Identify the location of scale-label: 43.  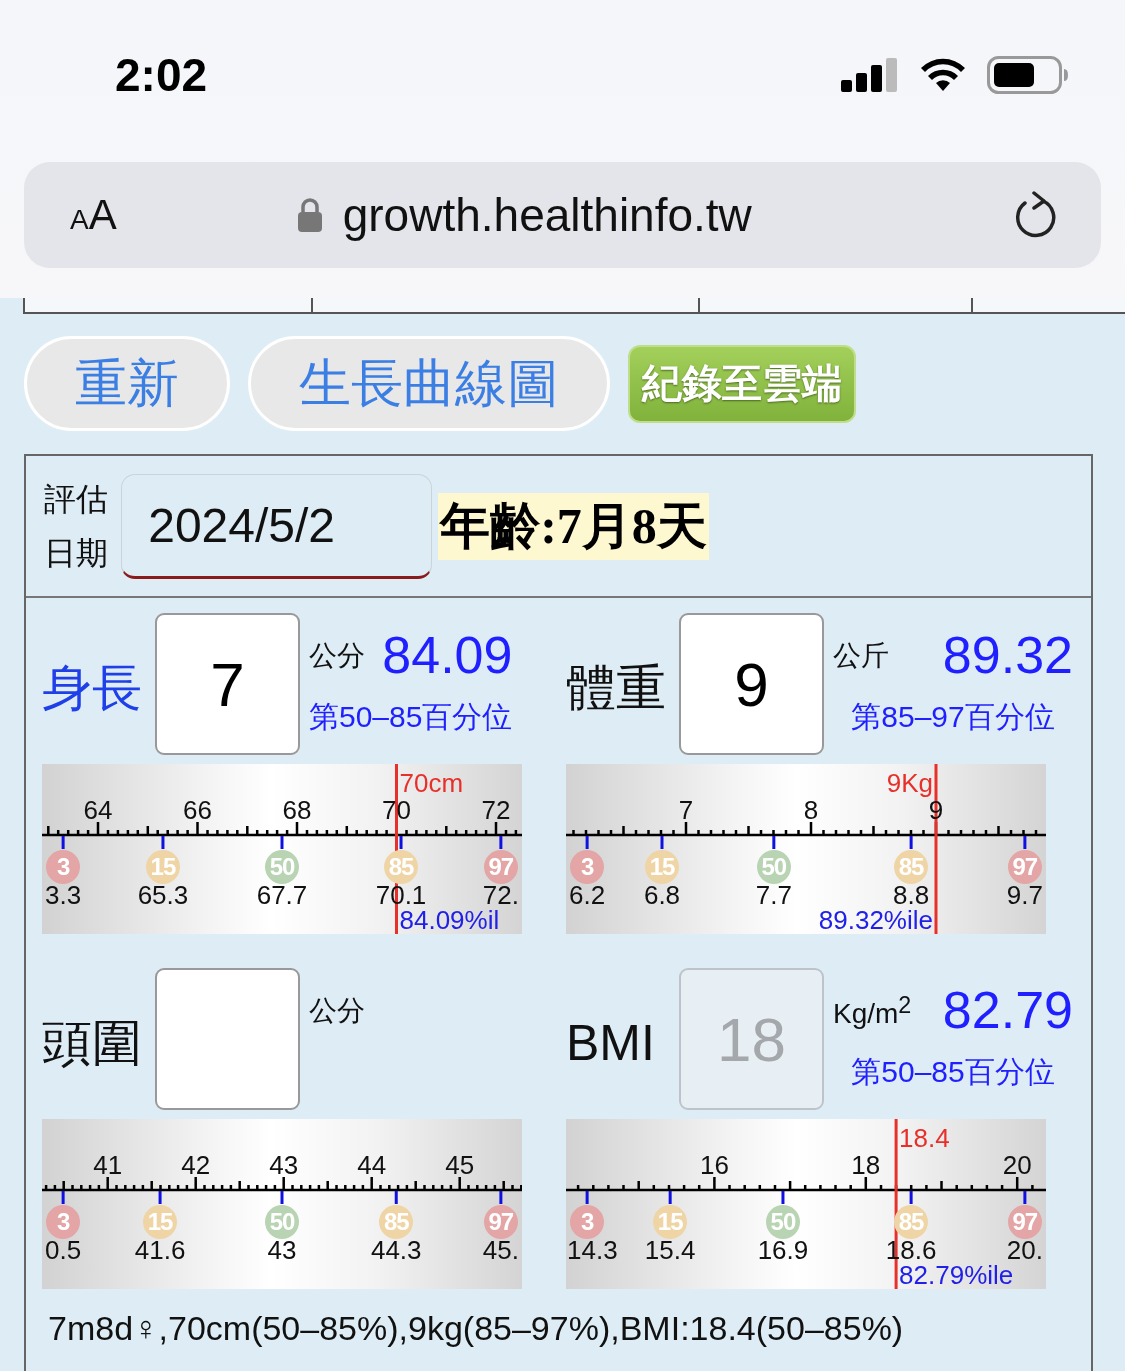
(284, 1165).